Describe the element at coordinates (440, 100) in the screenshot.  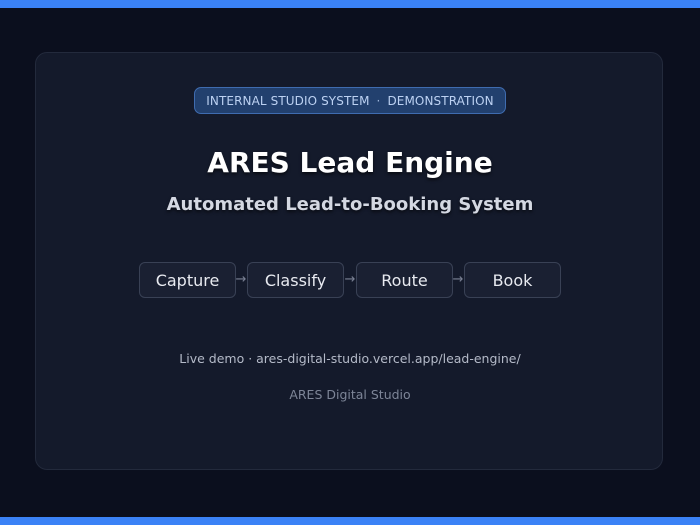
I see `badge-label-demo: DEMONSTRATION` at that location.